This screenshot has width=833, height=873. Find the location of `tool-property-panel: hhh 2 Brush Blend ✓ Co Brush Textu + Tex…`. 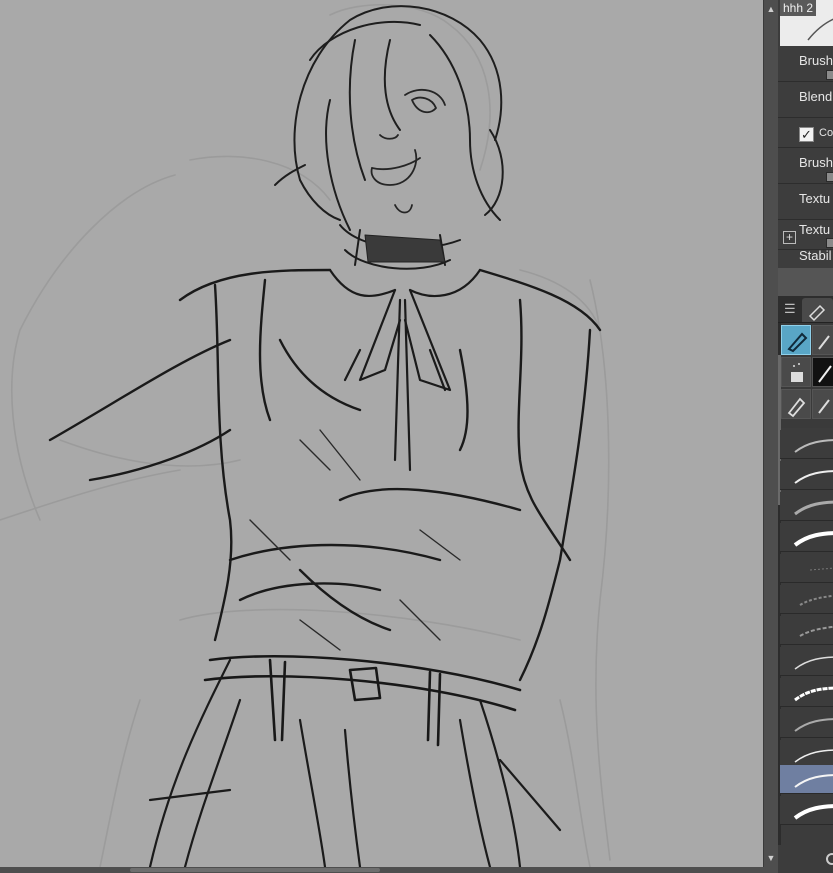

tool-property-panel: hhh 2 Brush Blend ✓ Co Brush Textu + Tex… is located at coordinates (805, 436).